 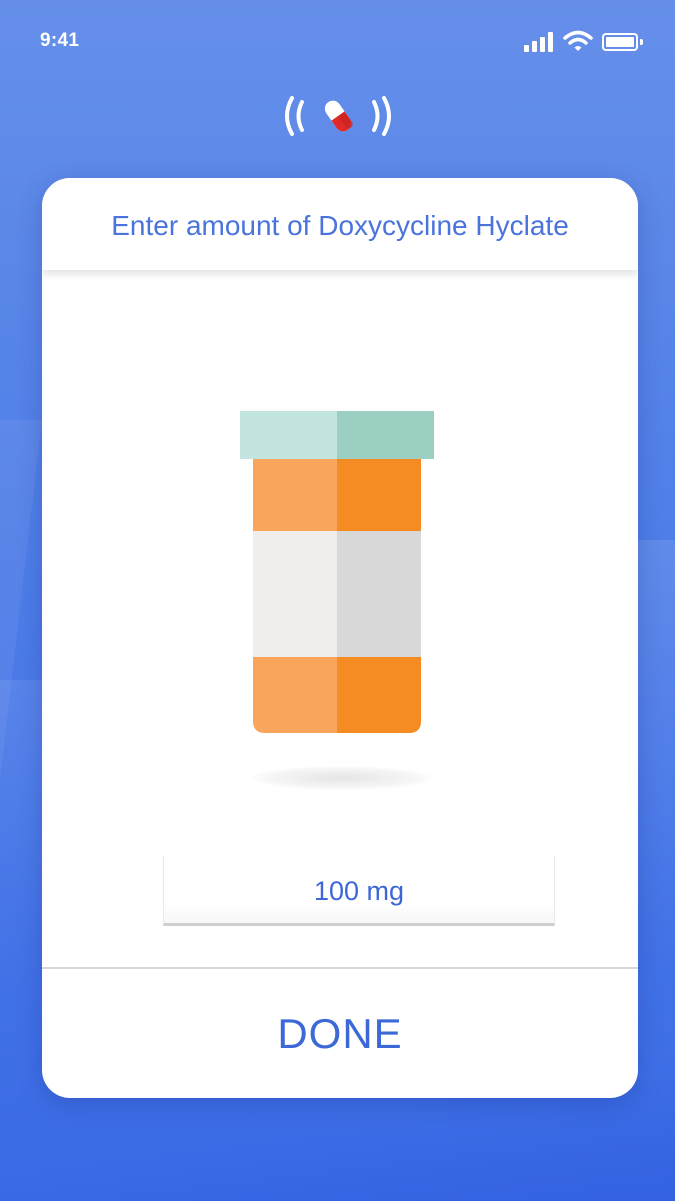 I want to click on done-button: DONE, so click(x=340, y=1033).